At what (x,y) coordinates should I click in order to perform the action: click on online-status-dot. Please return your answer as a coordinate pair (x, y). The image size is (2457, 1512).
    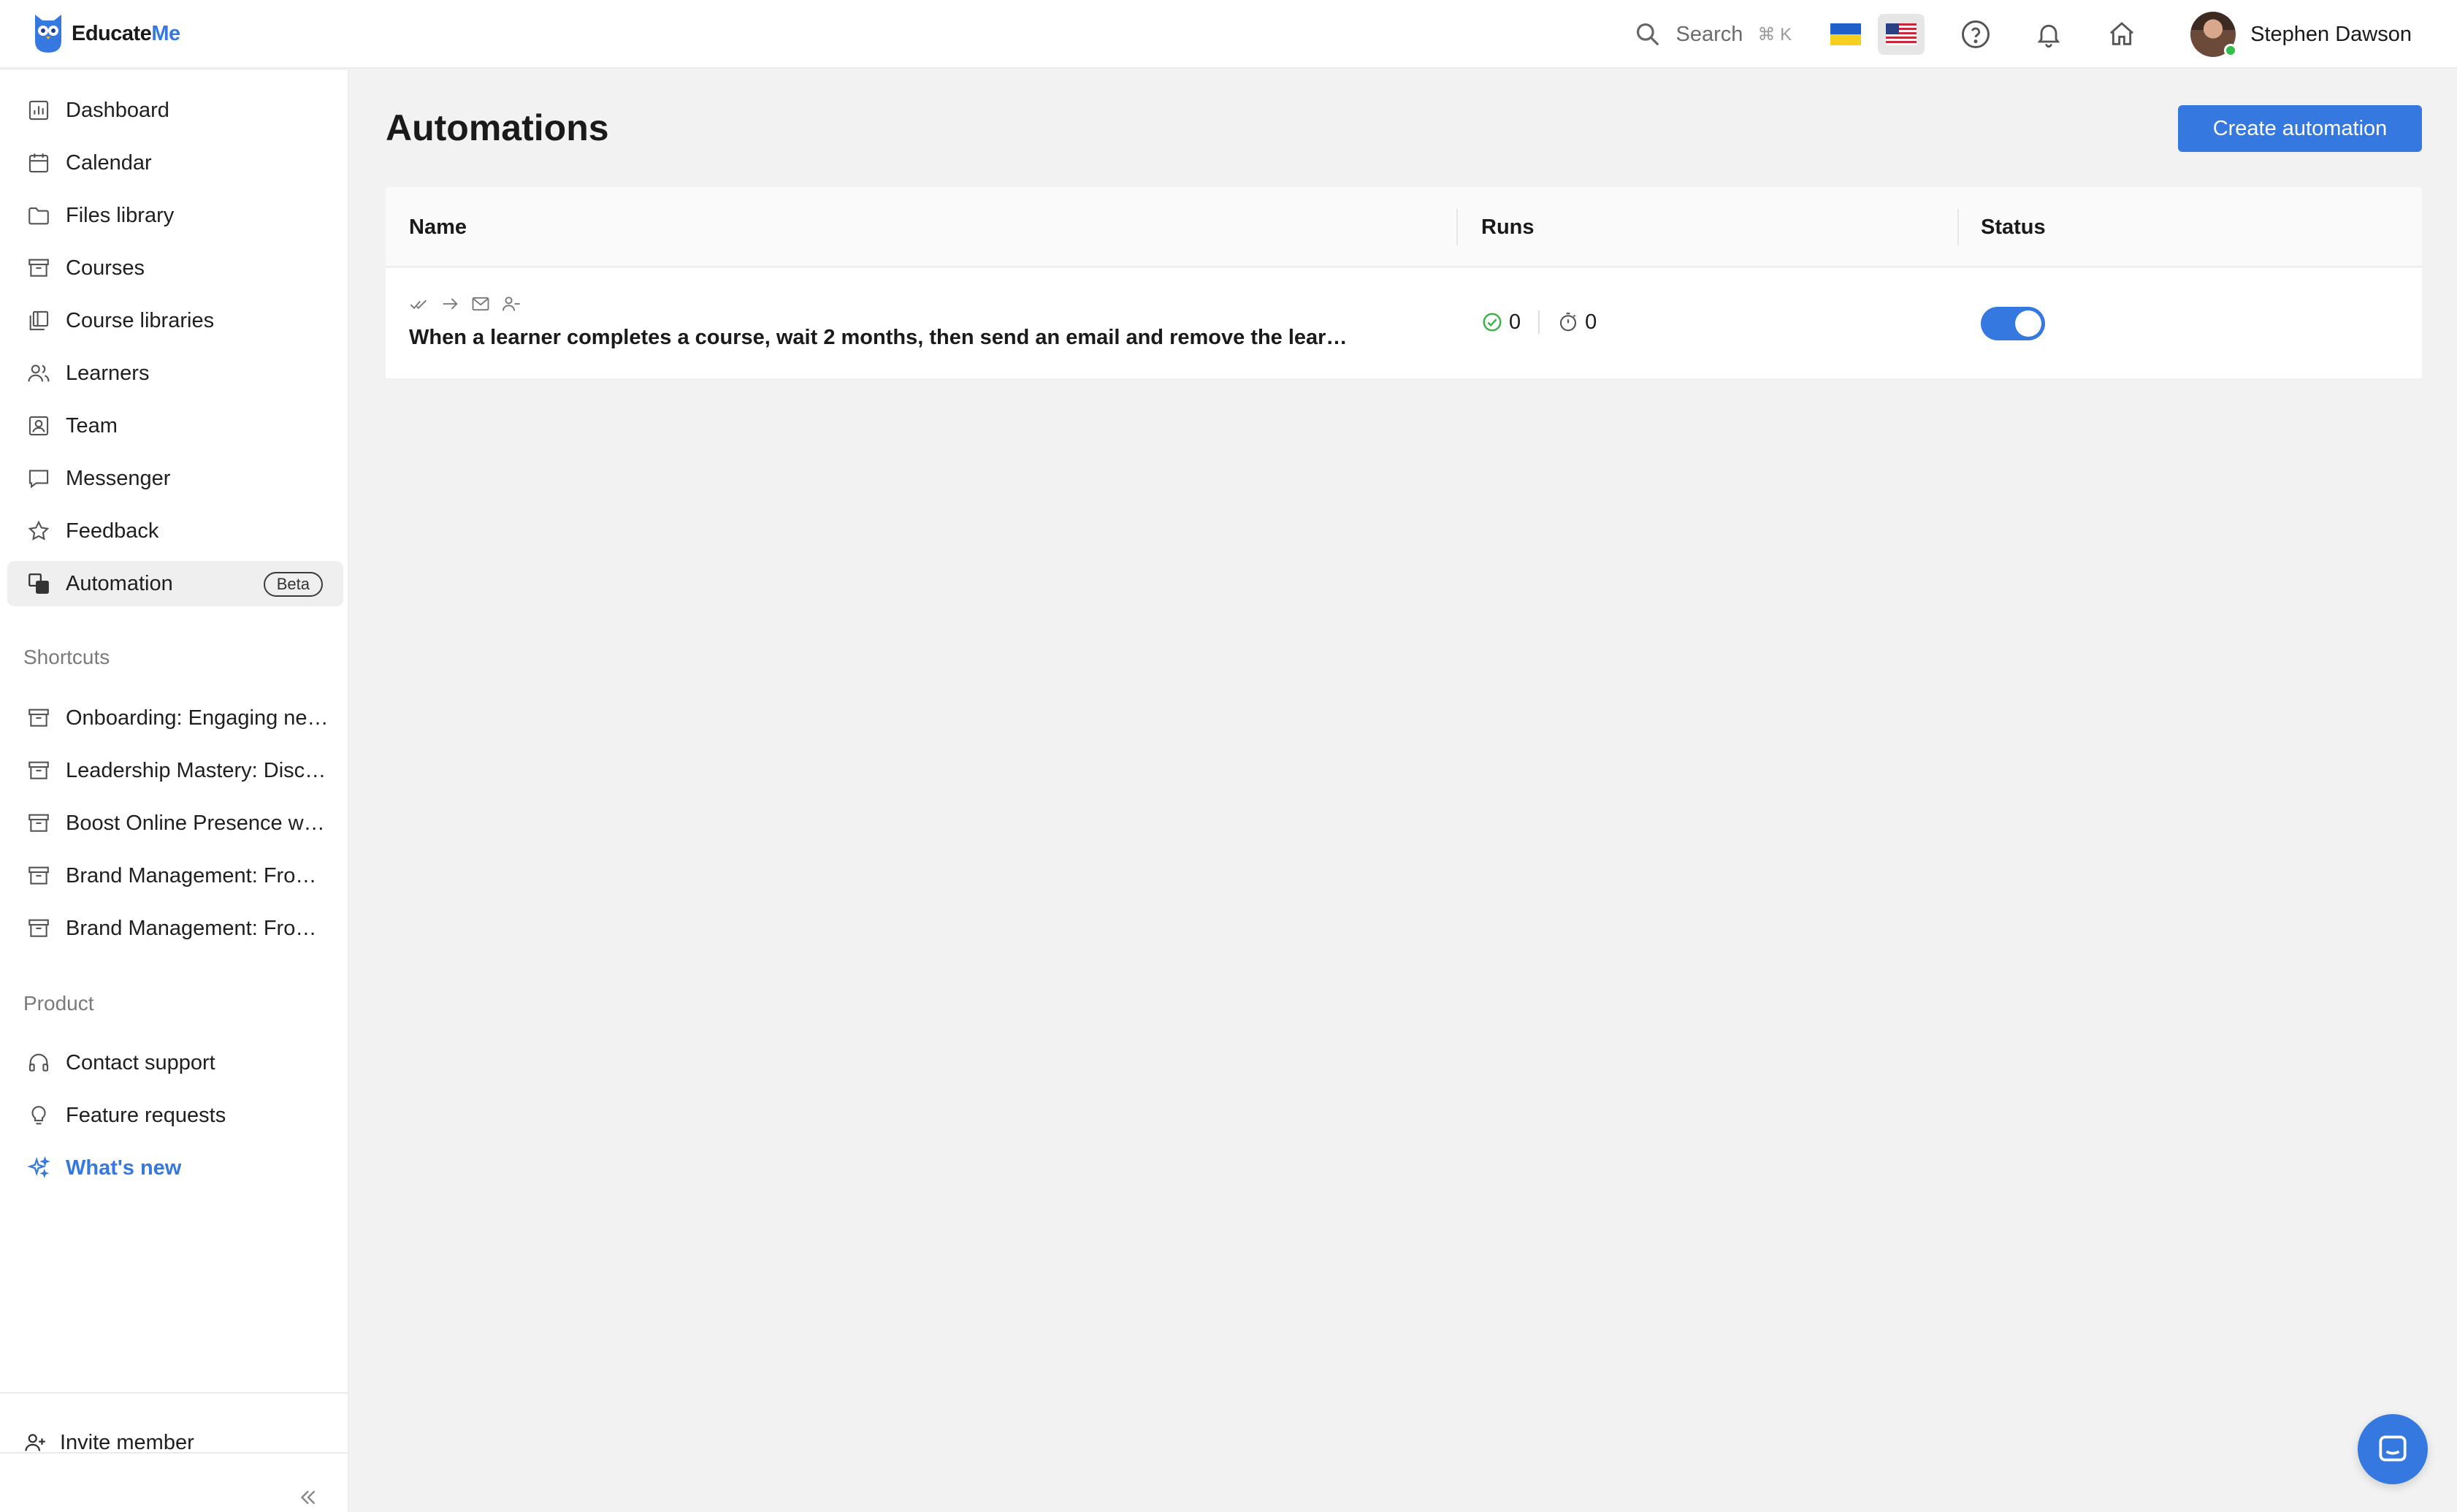
    Looking at the image, I should click on (2231, 50).